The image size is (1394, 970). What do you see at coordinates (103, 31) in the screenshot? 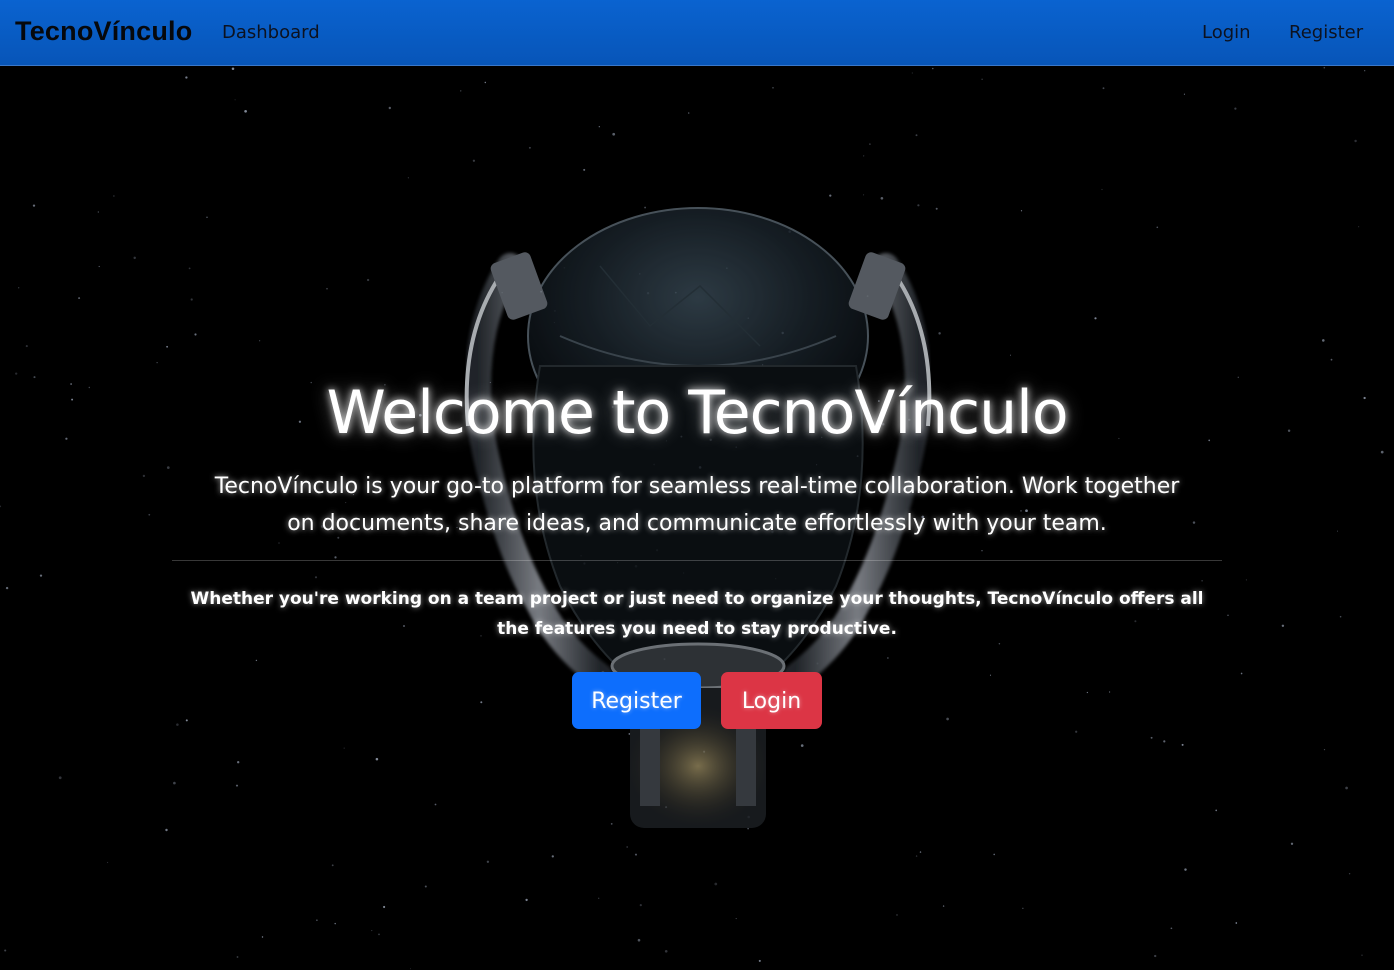
I see `brand-logo: TecnoVínculo` at bounding box center [103, 31].